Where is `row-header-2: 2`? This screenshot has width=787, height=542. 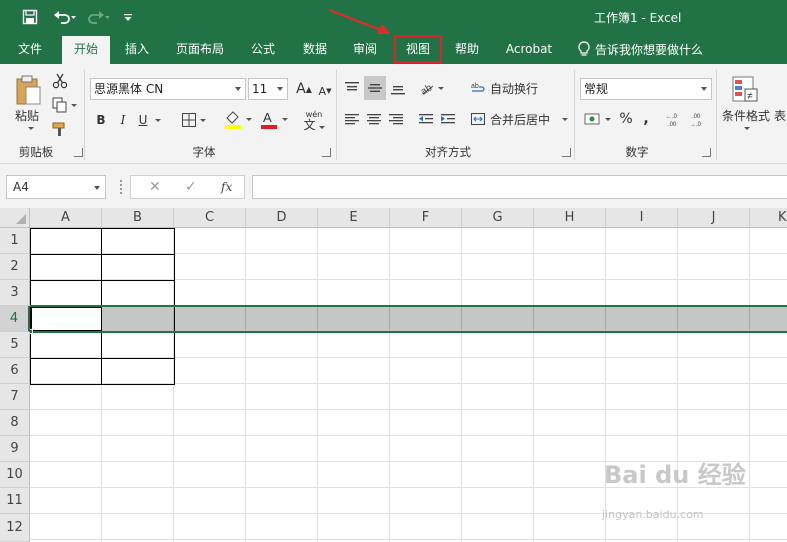 row-header-2: 2 is located at coordinates (15, 267).